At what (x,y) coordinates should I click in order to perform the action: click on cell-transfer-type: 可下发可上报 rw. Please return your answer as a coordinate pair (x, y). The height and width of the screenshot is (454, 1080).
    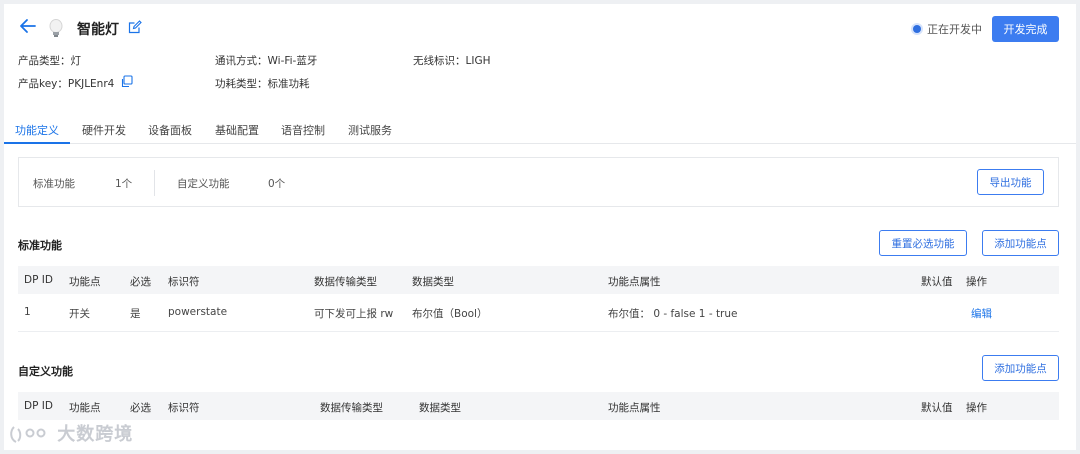
    Looking at the image, I should click on (354, 314).